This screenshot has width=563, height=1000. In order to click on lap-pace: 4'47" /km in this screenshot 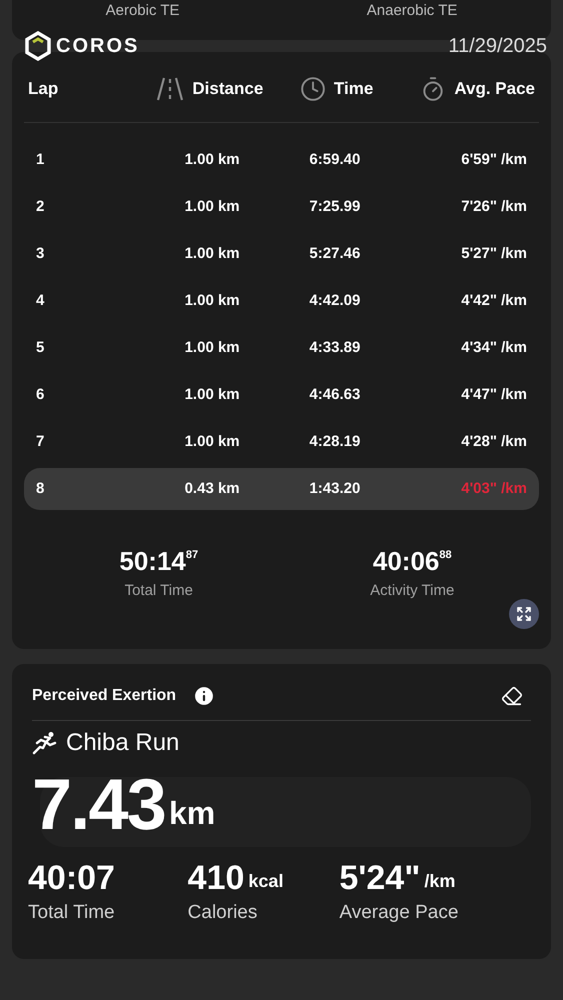, I will do `click(493, 394)`.